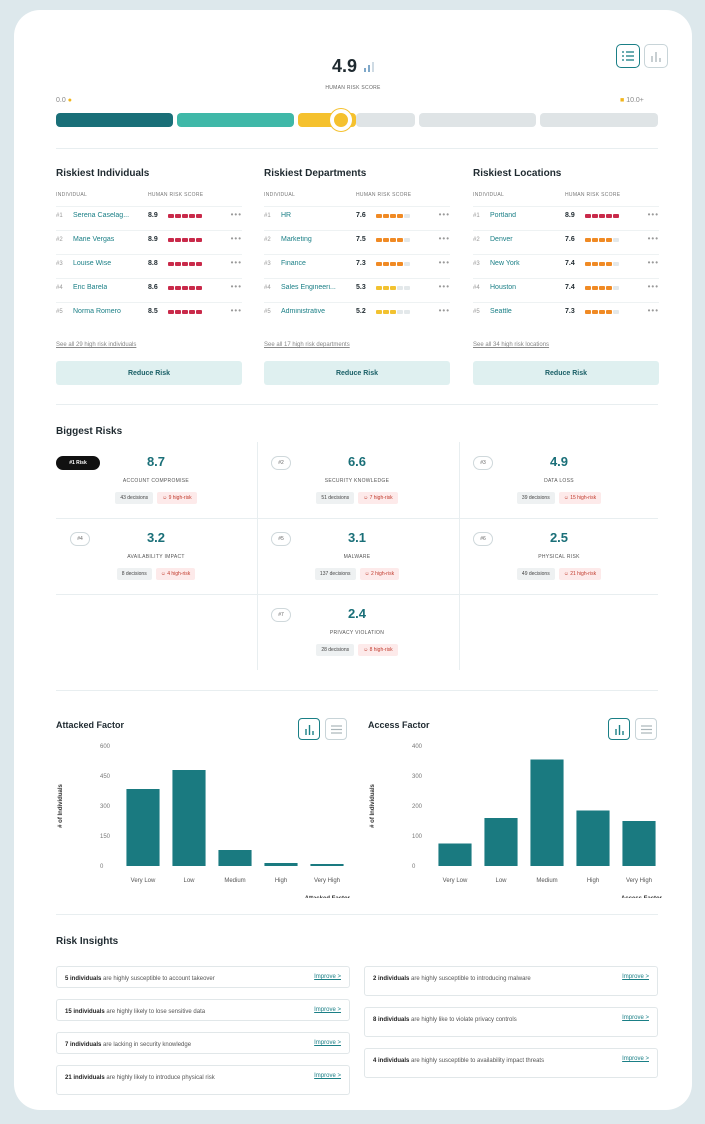 This screenshot has width=705, height=1124. I want to click on row-name-link: New York, so click(505, 263).